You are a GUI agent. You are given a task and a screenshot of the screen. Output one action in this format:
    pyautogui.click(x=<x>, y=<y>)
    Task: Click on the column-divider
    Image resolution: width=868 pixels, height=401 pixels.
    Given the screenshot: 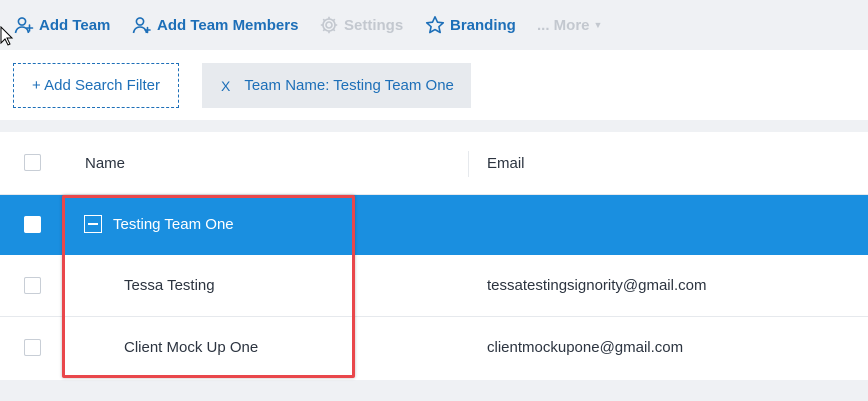 What is the action you would take?
    pyautogui.click(x=468, y=164)
    